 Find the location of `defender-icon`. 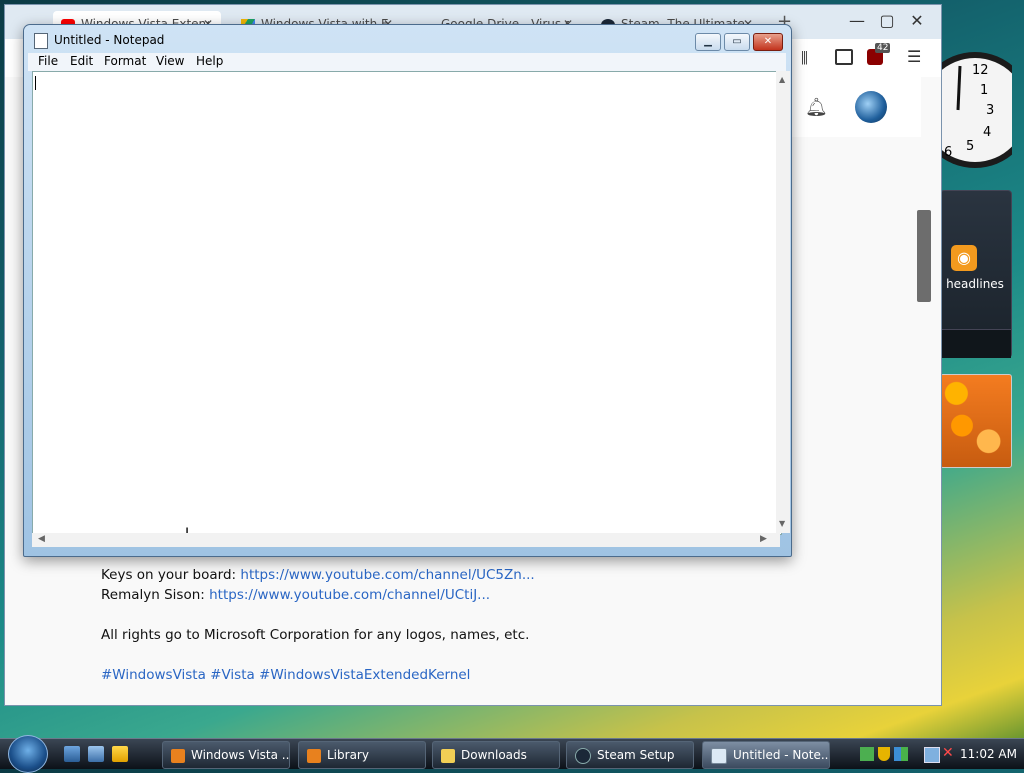

defender-icon is located at coordinates (884, 754).